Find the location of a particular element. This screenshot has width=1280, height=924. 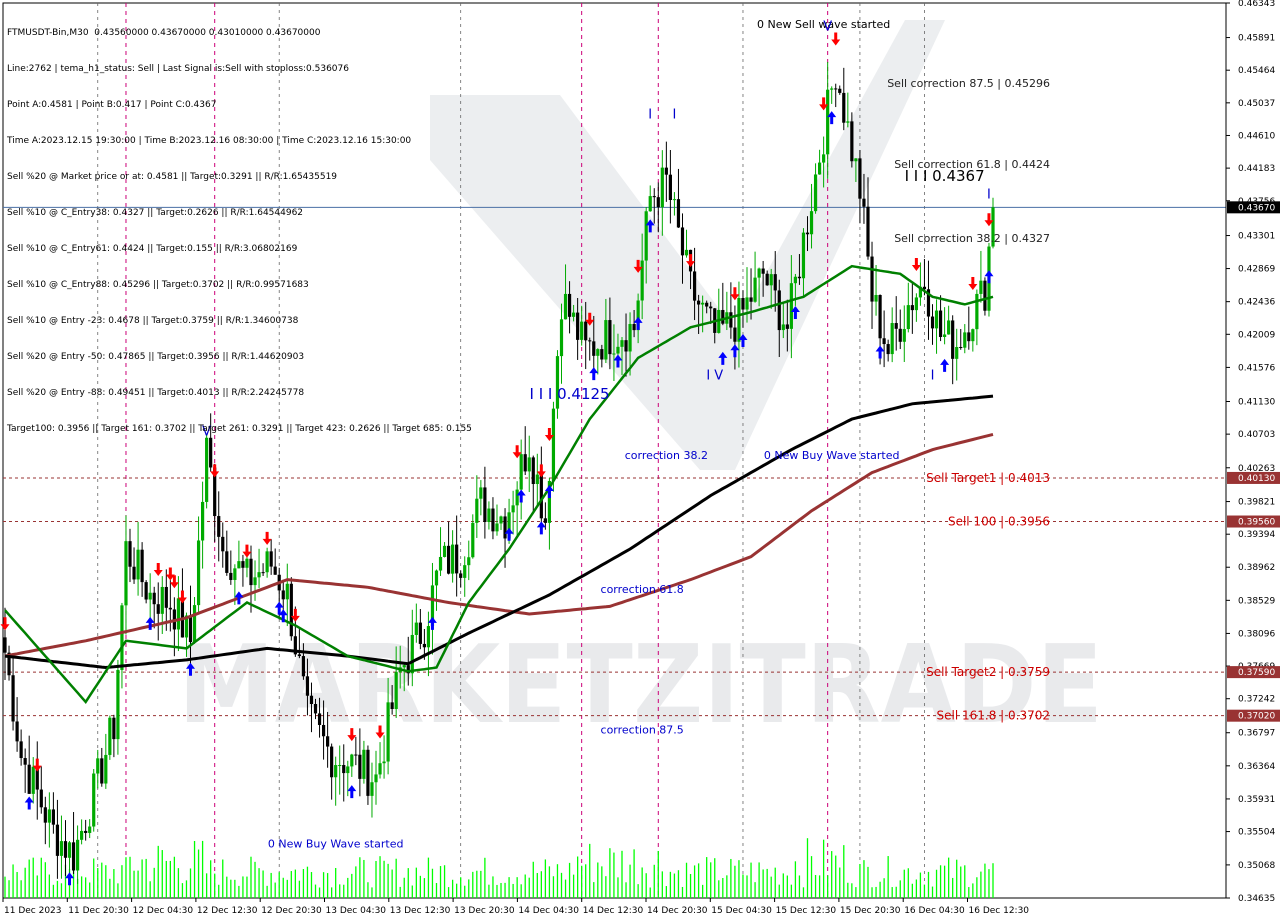

target-level-label: Sell Target2 | 0.3759 is located at coordinates (988, 672).